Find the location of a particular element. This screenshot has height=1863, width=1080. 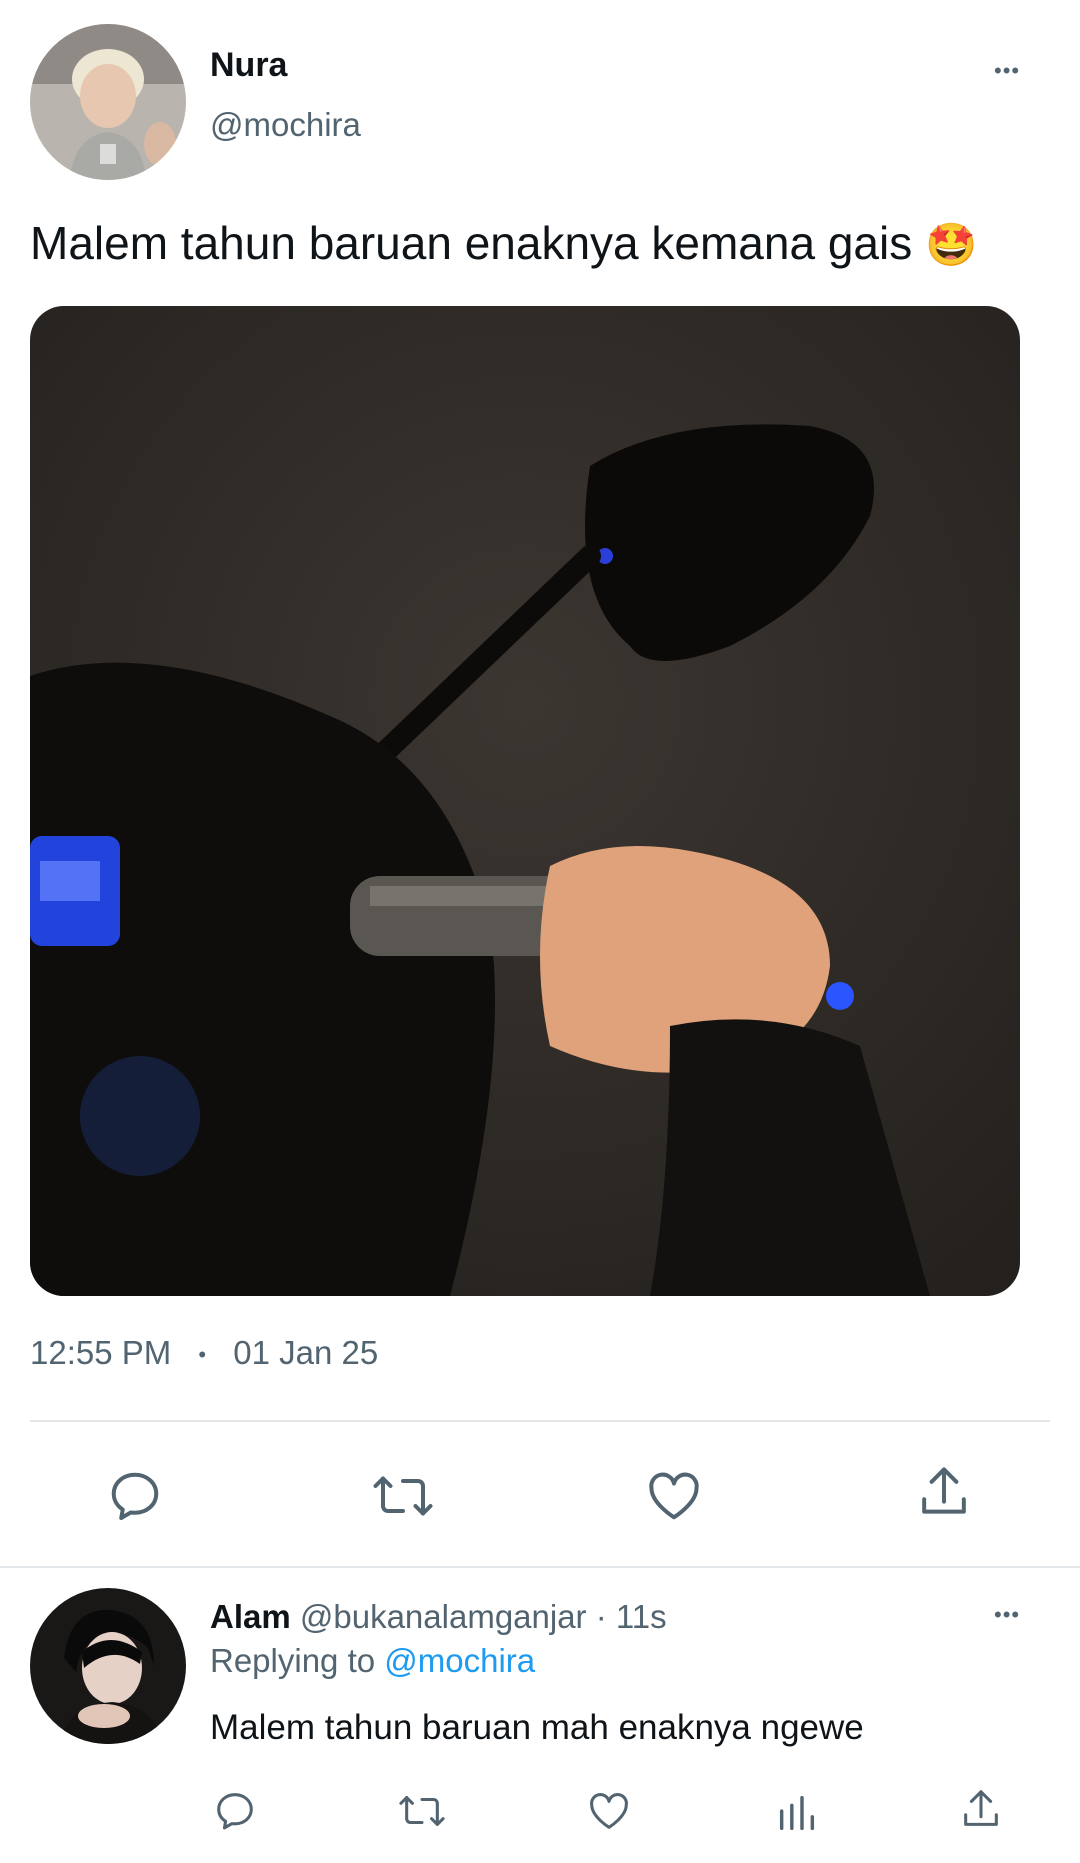

reply-icon is located at coordinates (135, 1496).